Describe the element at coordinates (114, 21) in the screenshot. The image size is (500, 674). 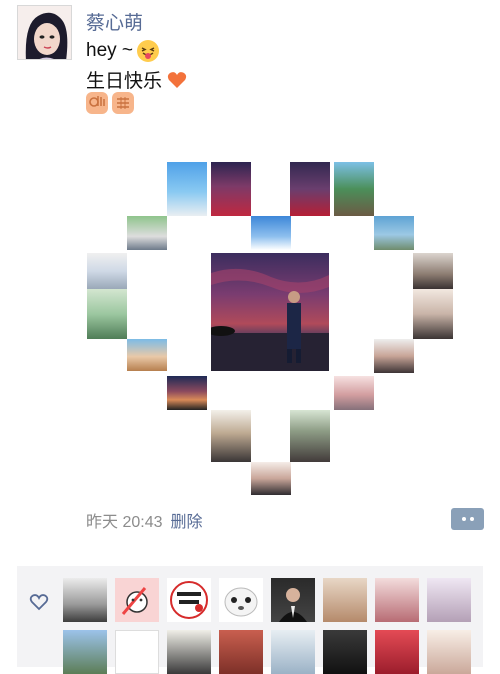
I see `author-name: 蔡心萌` at that location.